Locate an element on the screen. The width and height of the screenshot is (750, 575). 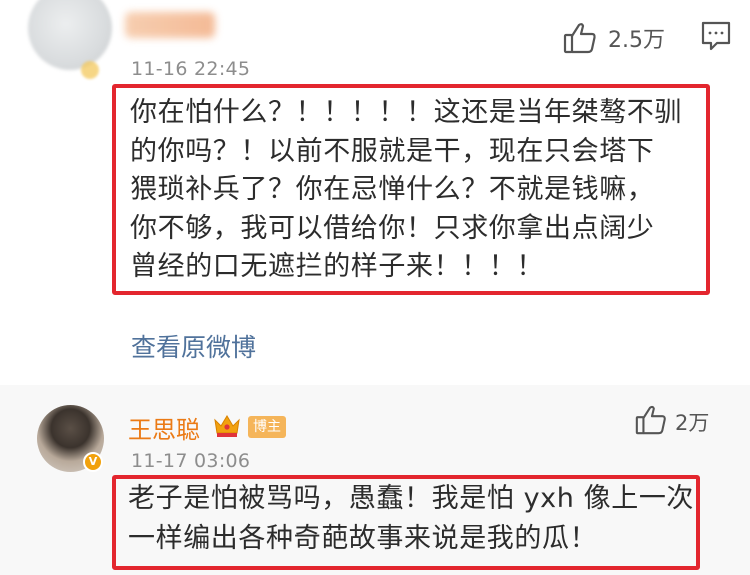
username: 王思聪 is located at coordinates (164, 427).